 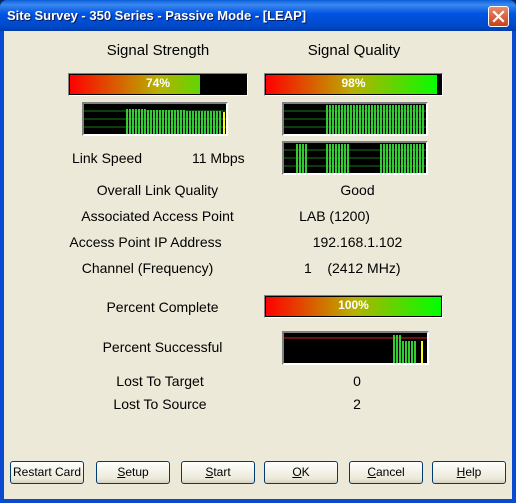 I want to click on close-button, so click(x=498, y=16).